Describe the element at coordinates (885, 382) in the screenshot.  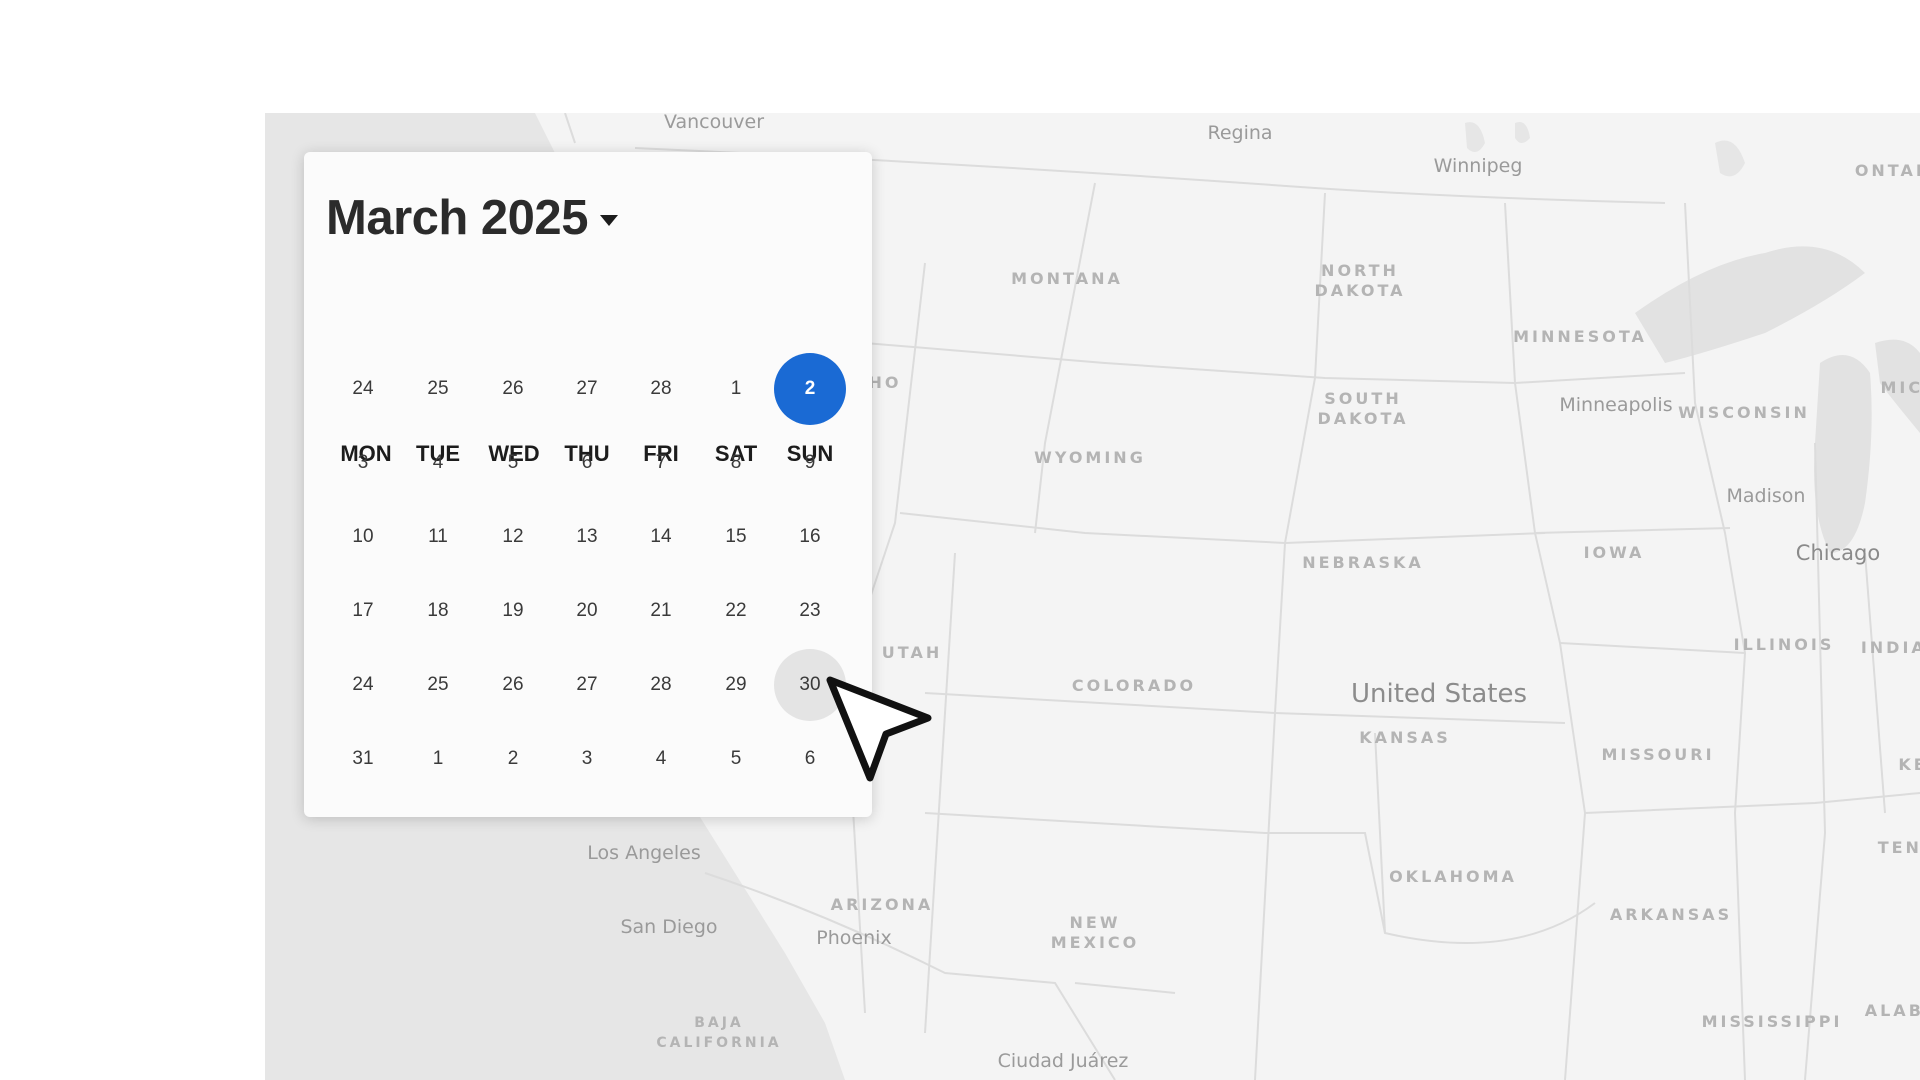
I see `region-label-idaho: HO` at that location.